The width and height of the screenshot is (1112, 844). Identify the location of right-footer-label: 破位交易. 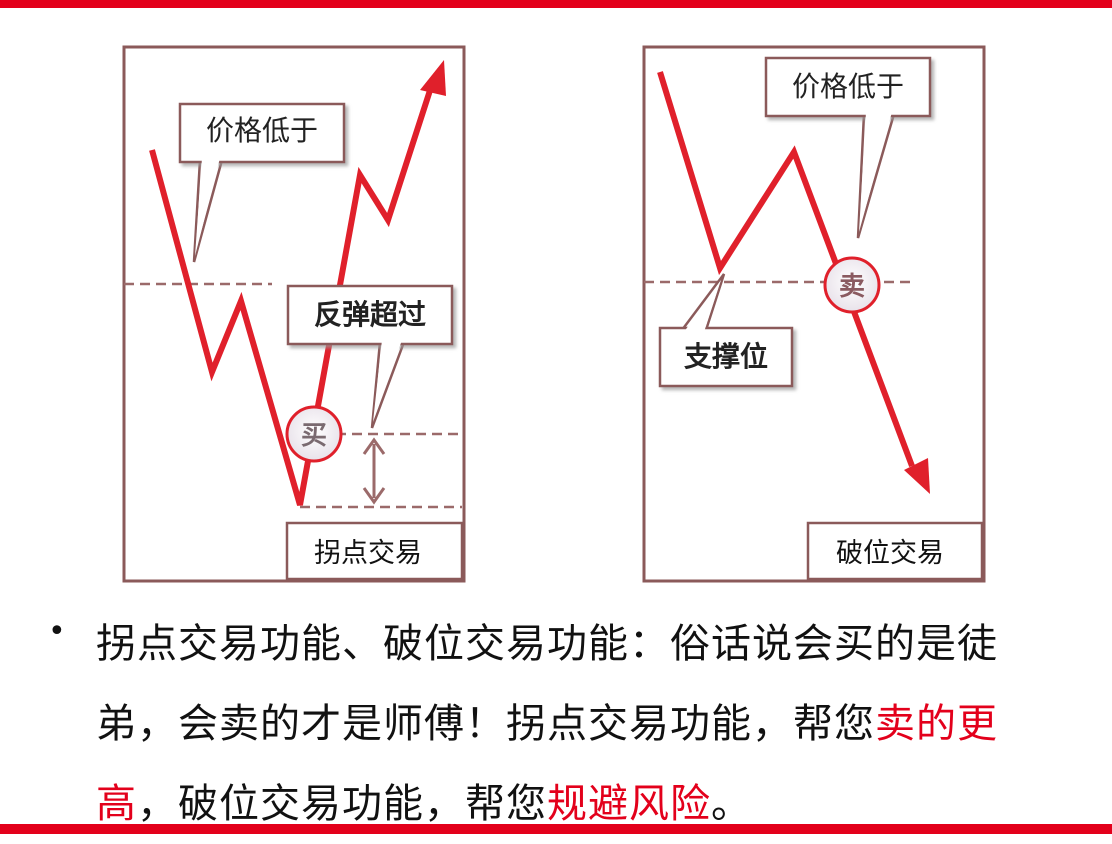
(895, 551).